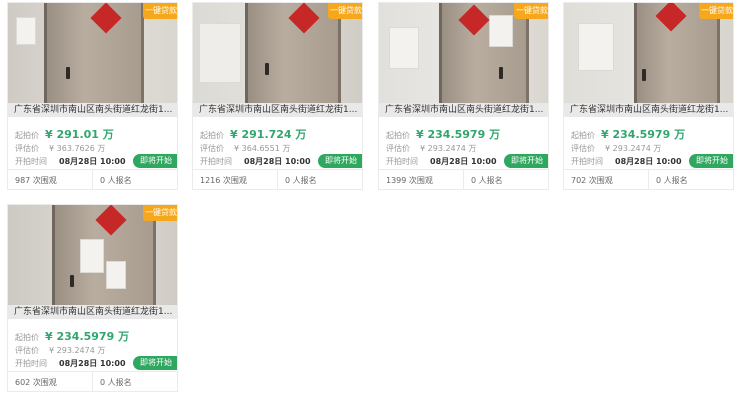 The width and height of the screenshot is (740, 407). Describe the element at coordinates (409, 180) in the screenshot. I see `view-count: 1399 次围观` at that location.